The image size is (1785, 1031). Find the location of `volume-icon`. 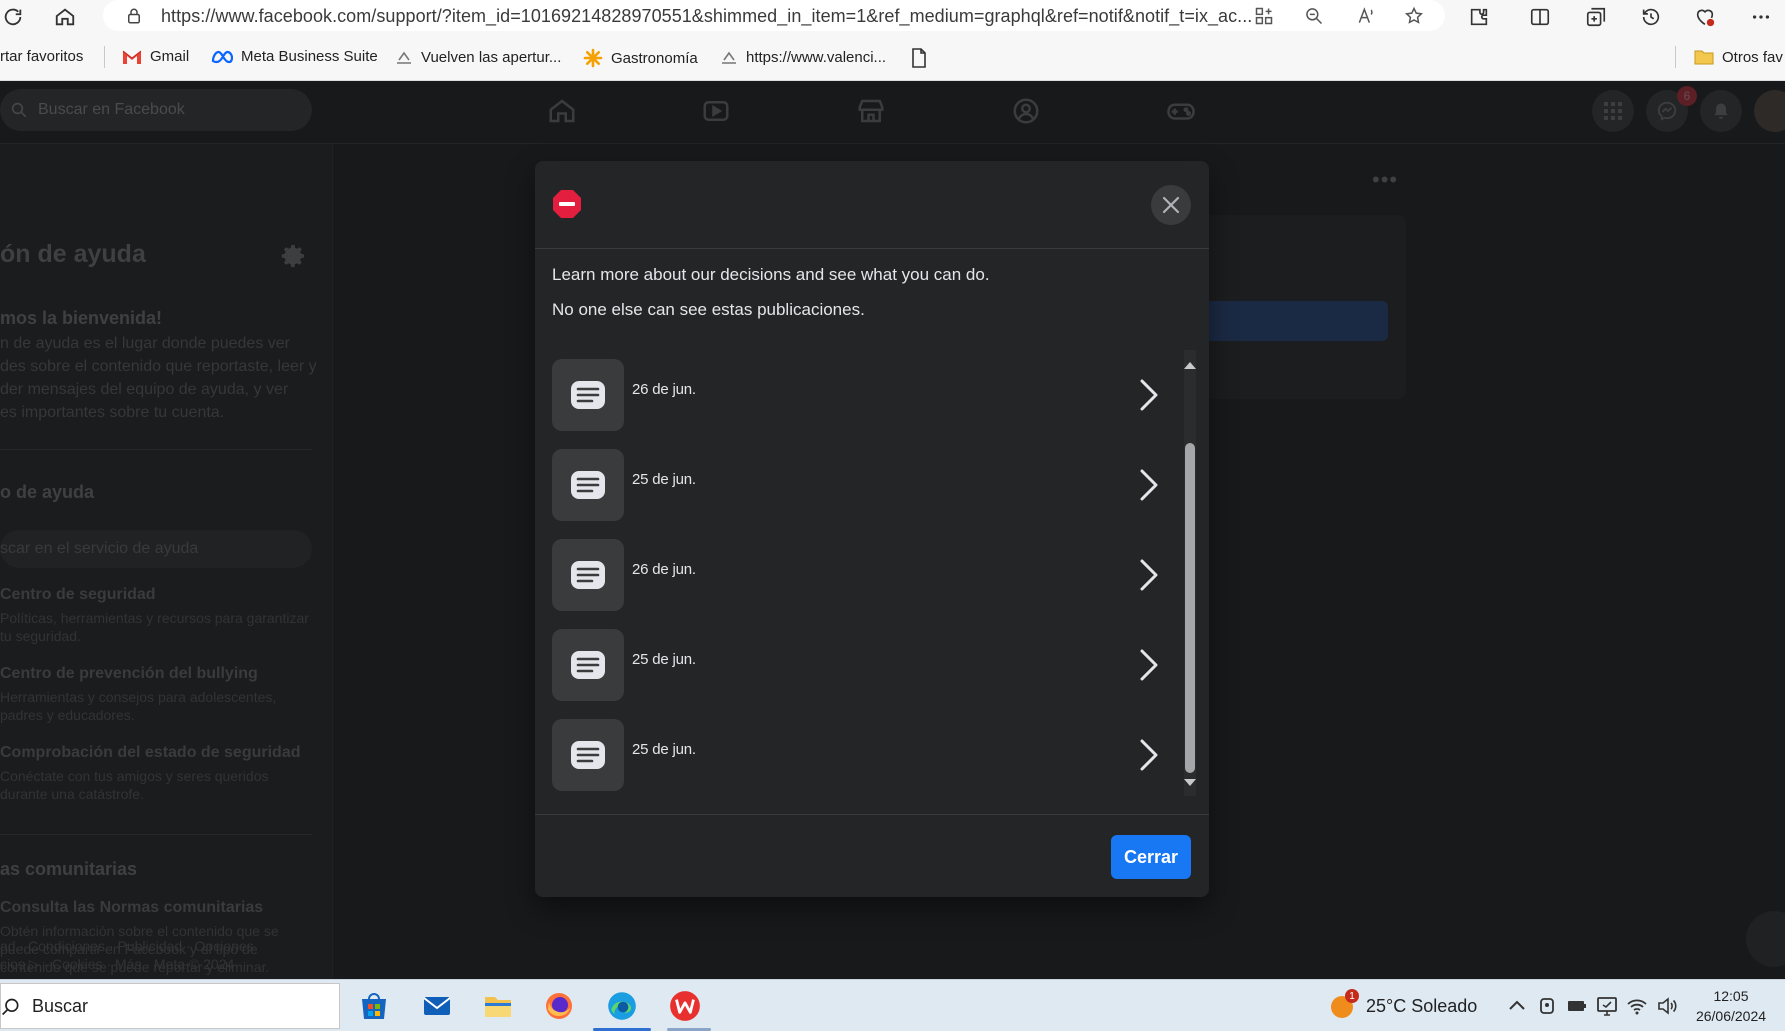

volume-icon is located at coordinates (1667, 1006).